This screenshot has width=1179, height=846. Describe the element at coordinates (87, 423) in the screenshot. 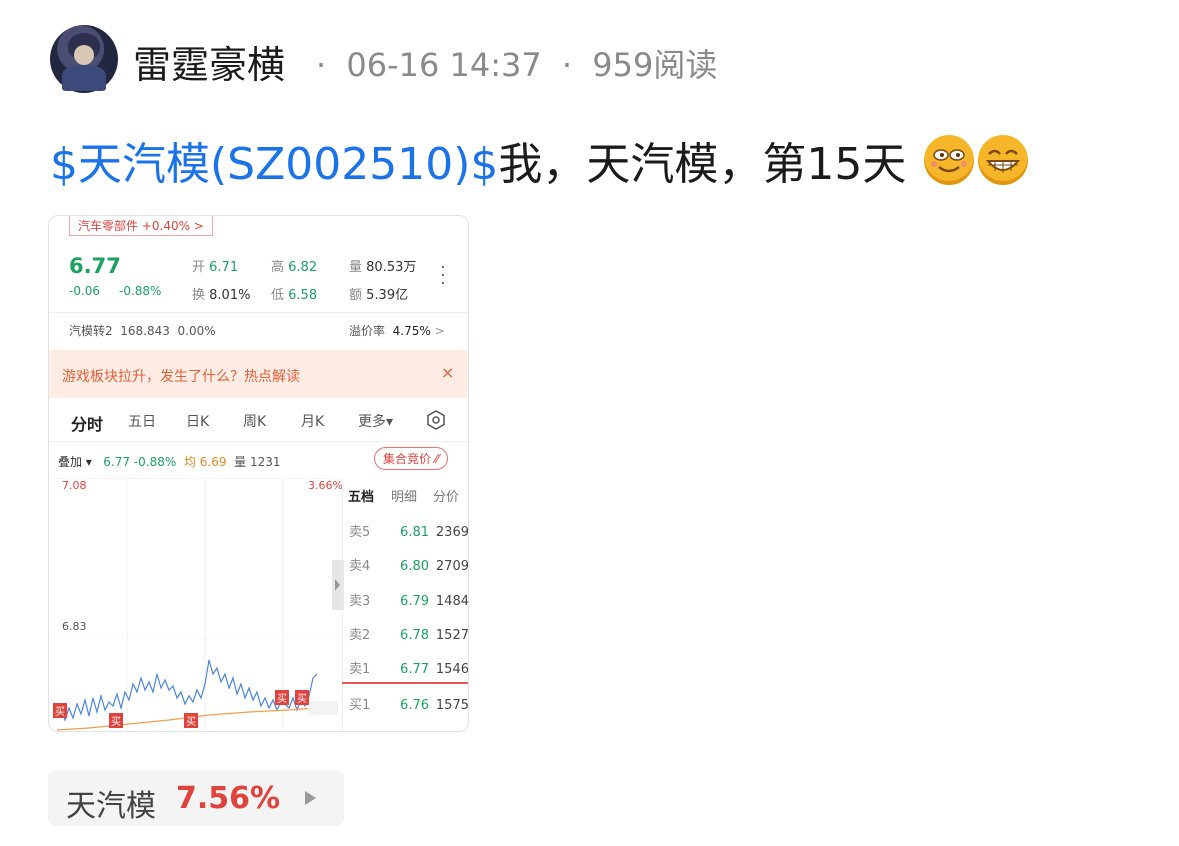

I see `tab-intraday: 分时` at that location.